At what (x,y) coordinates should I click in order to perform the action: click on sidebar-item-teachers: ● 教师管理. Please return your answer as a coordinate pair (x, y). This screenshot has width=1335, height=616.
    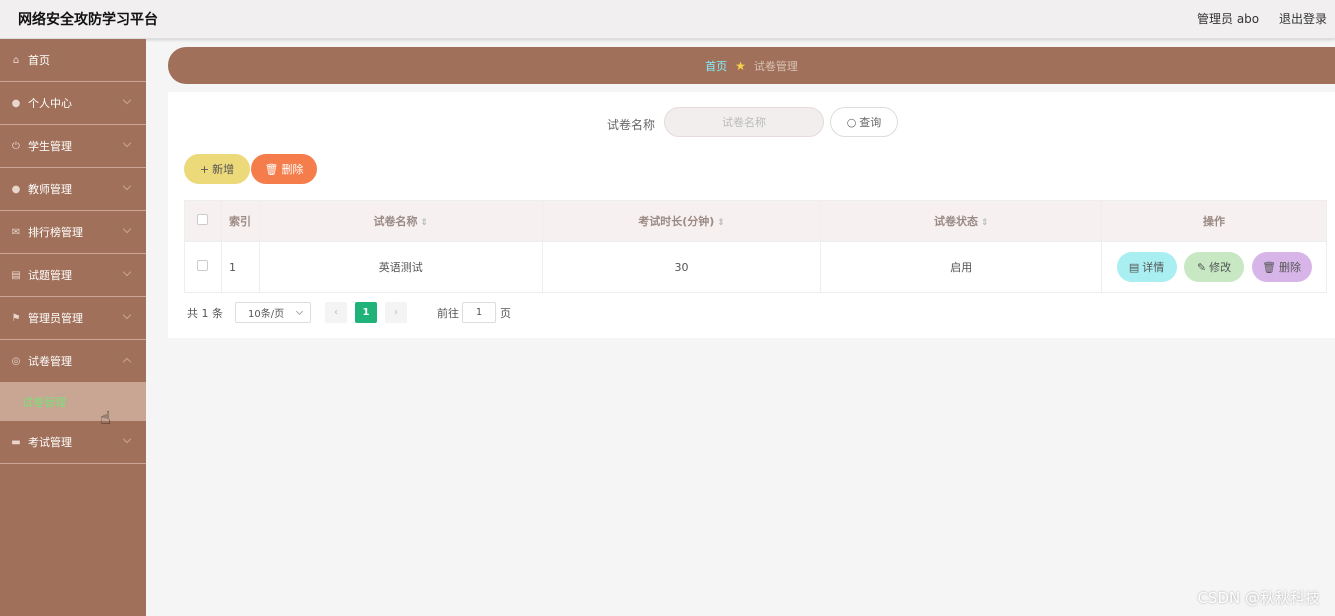
    Looking at the image, I should click on (73, 189).